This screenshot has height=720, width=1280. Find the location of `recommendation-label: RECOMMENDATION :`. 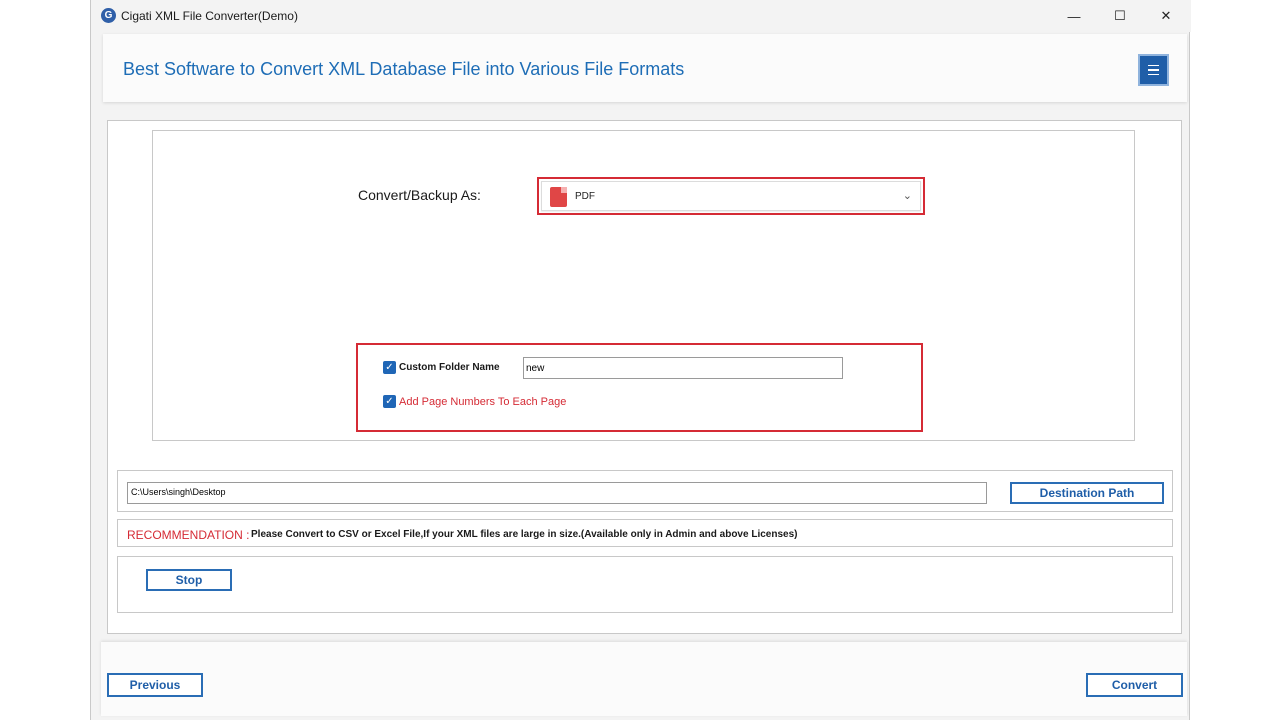

recommendation-label: RECOMMENDATION : is located at coordinates (188, 535).